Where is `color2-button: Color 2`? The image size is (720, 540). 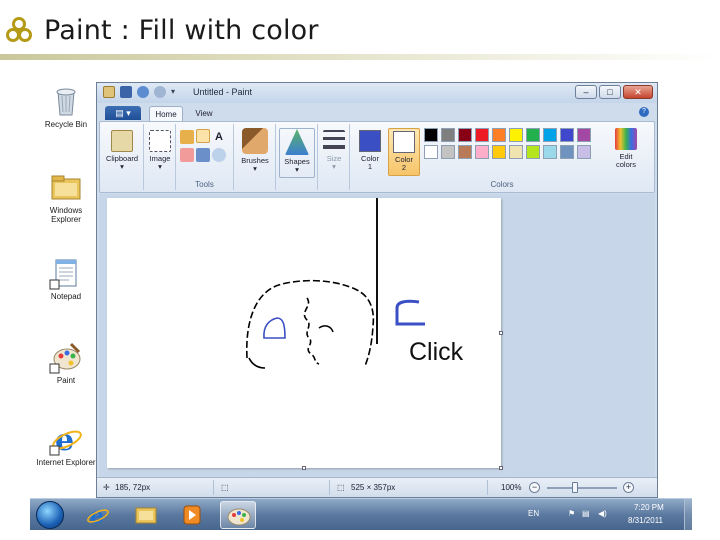 color2-button: Color 2 is located at coordinates (404, 152).